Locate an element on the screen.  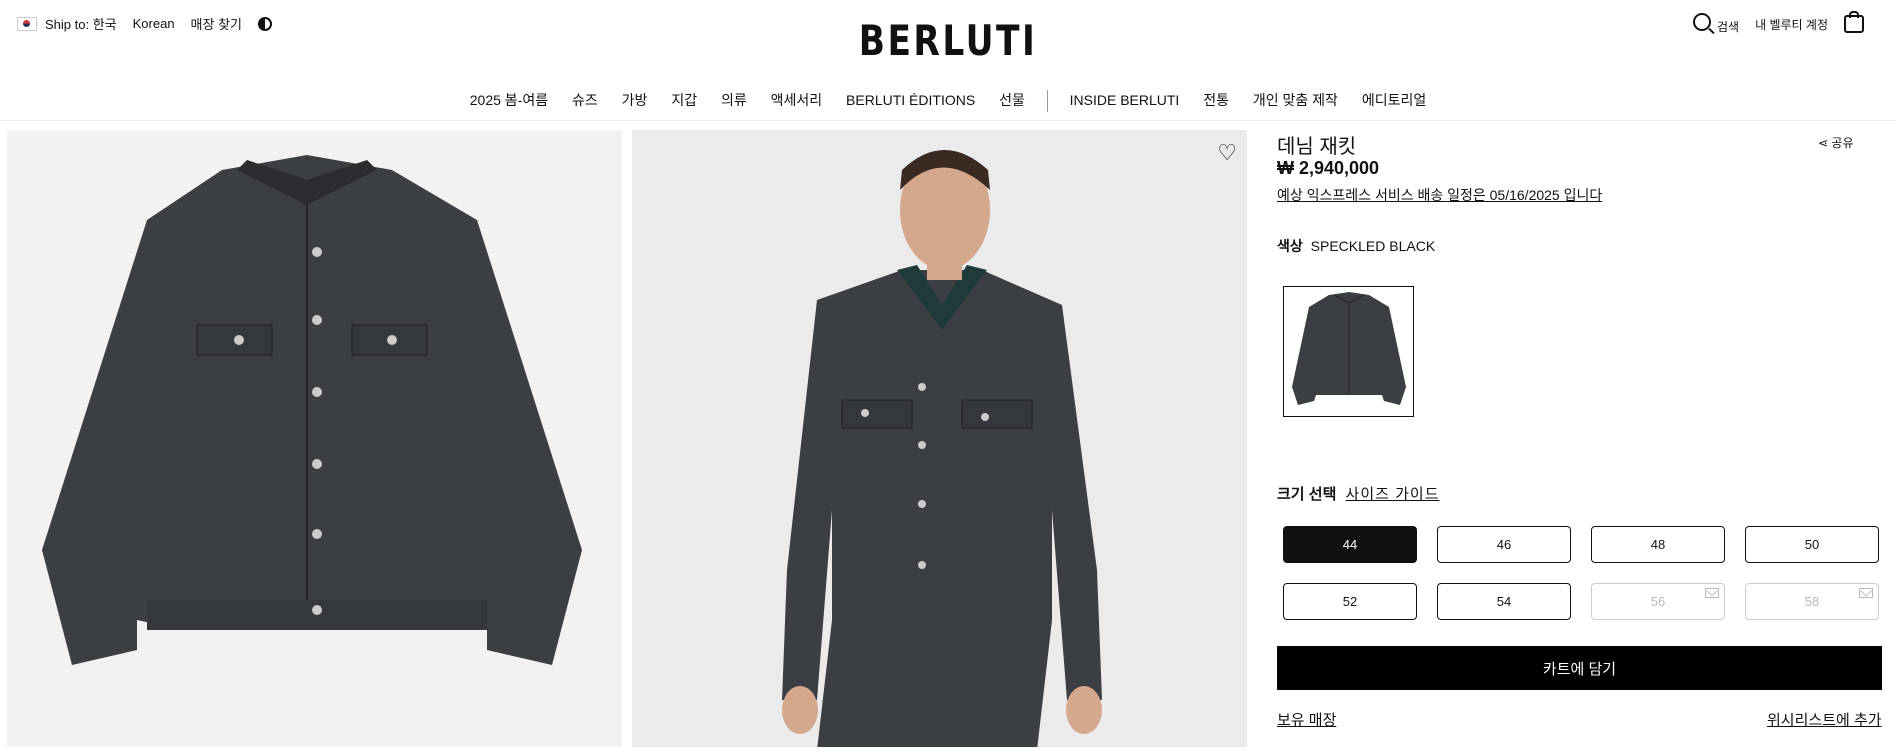
nav-item-bags: 가방 is located at coordinates (635, 100).